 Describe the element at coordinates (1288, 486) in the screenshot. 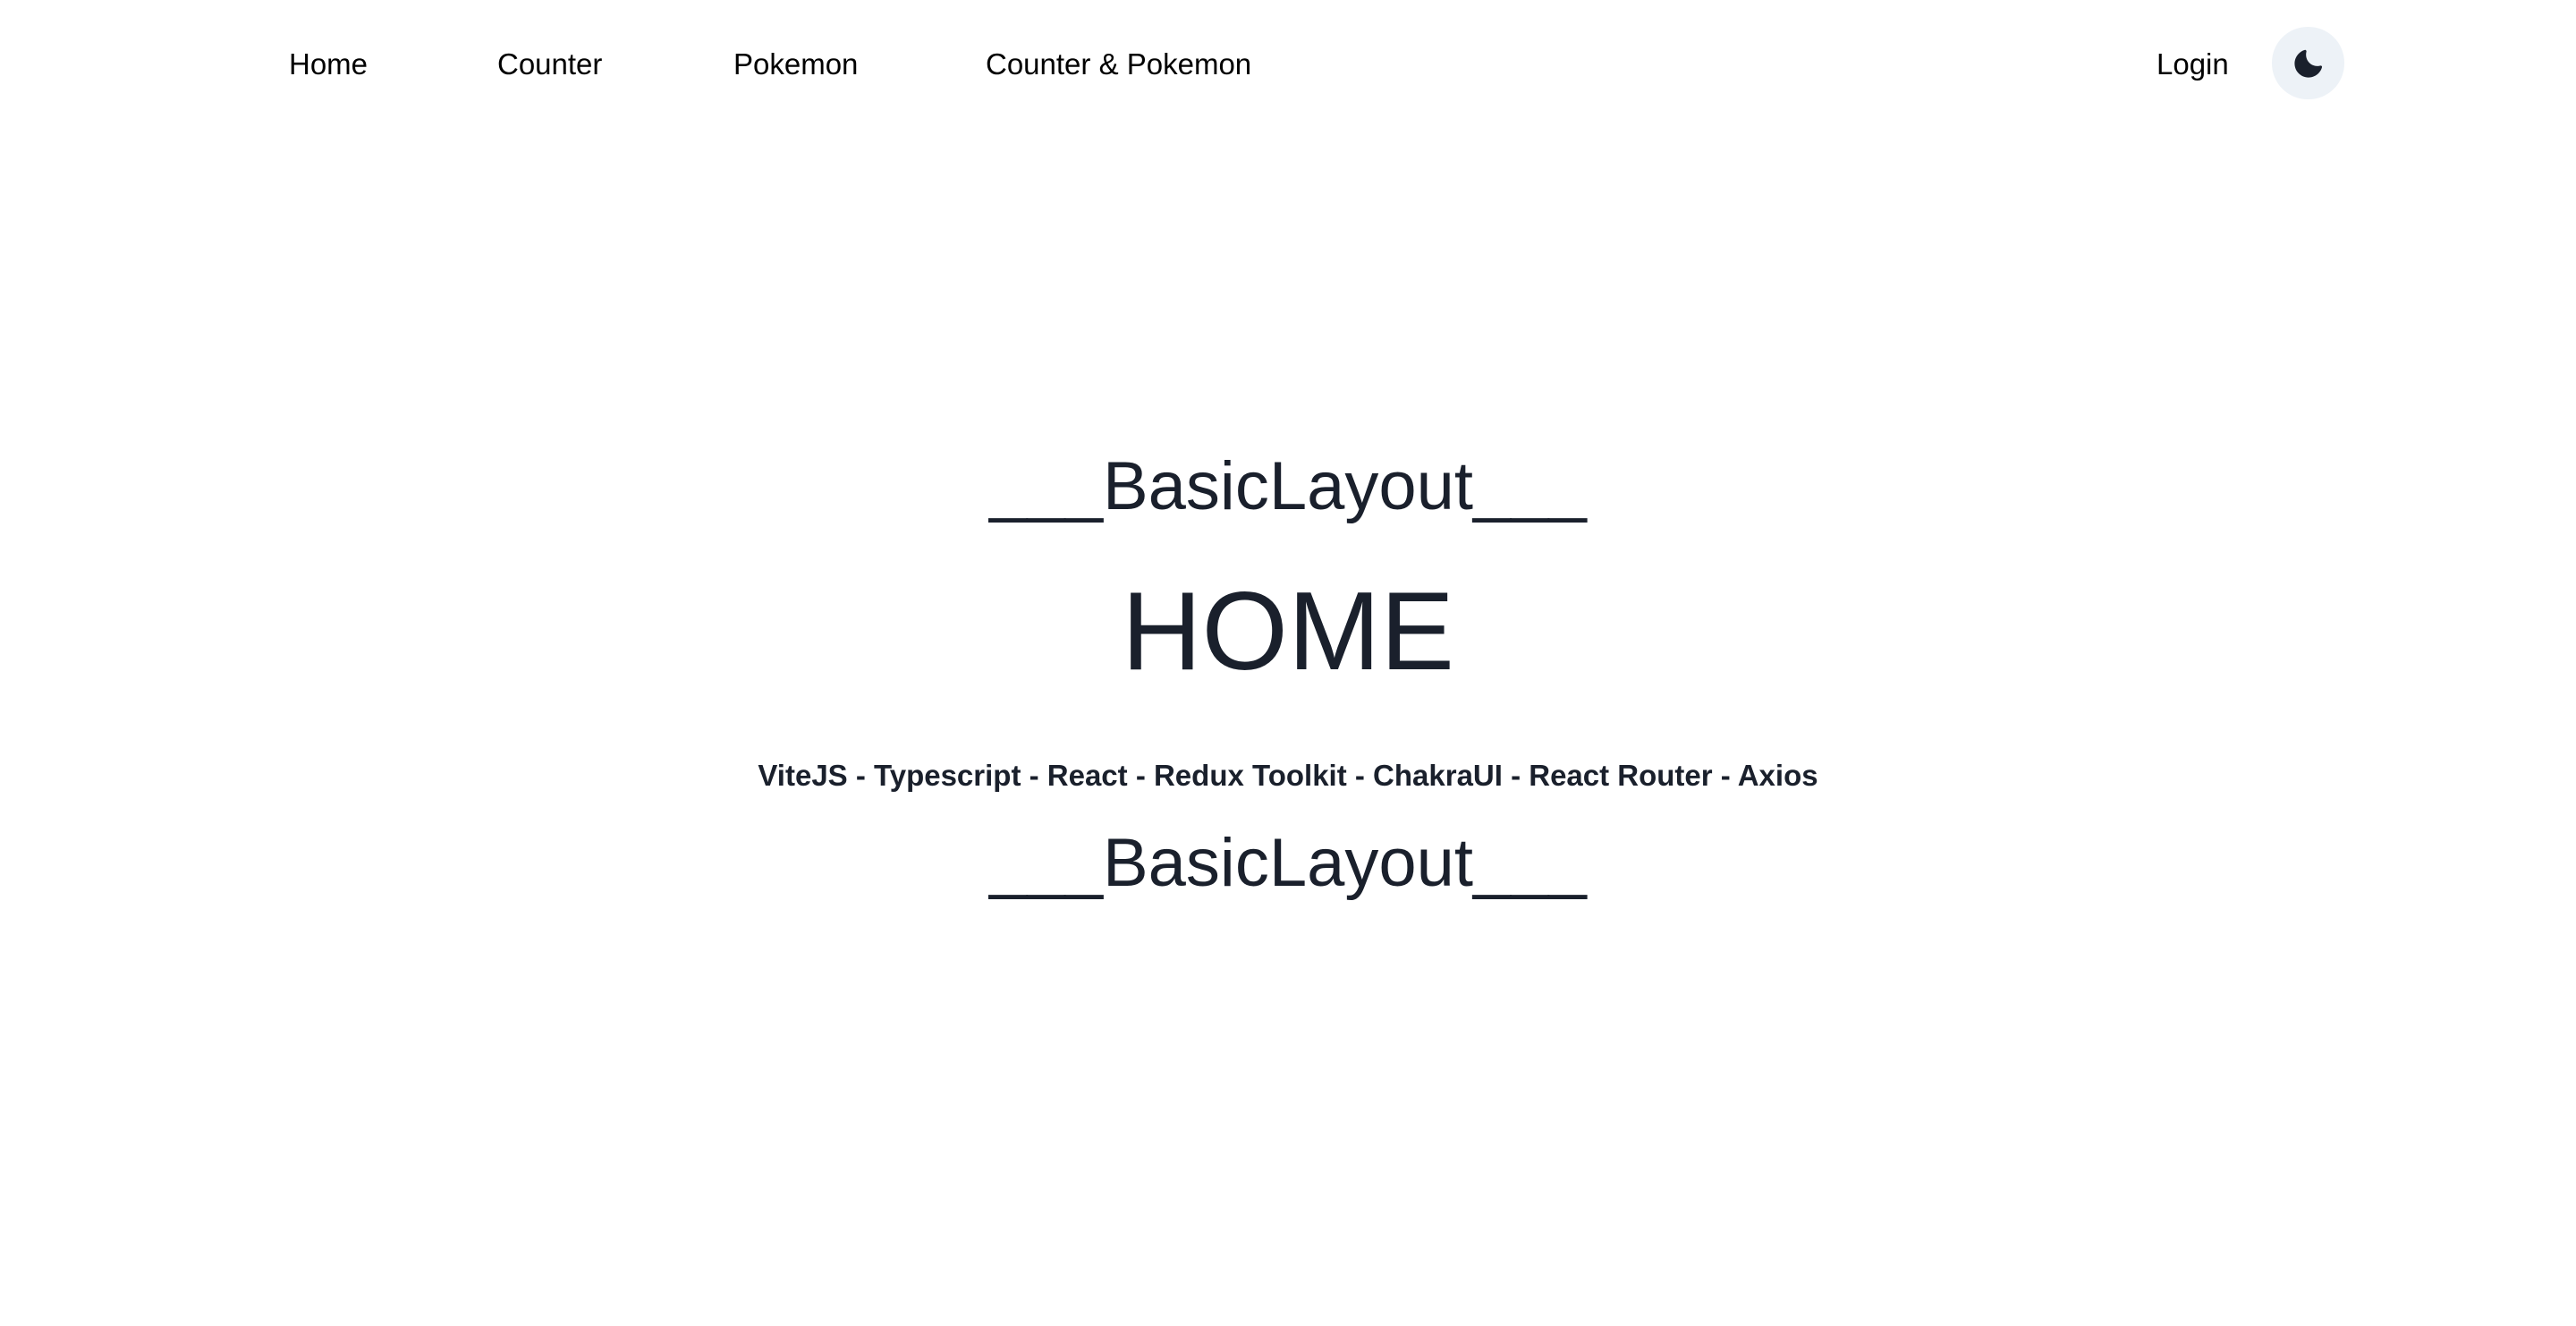

I see `layout-label-top: ___BasicLayout___` at that location.